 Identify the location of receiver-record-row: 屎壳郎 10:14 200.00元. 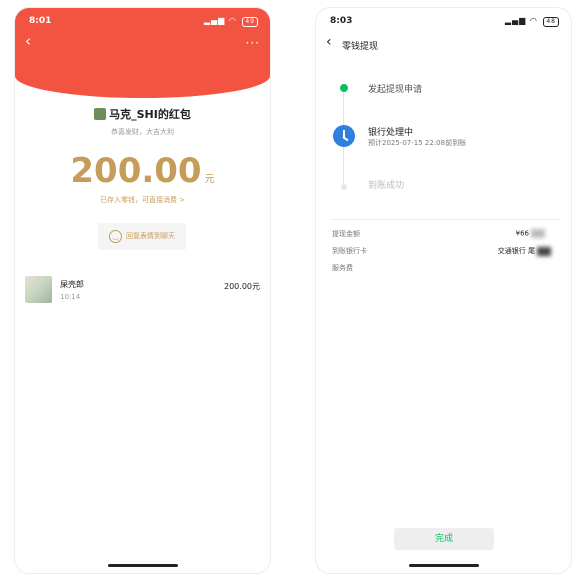
(142, 292).